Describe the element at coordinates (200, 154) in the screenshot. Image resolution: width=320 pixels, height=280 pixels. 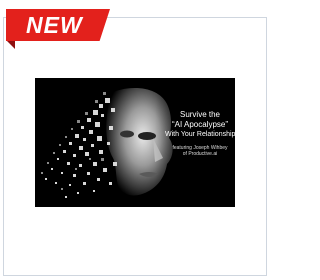
I see `thumbnail-subtitle-line-2: of Productive.ai` at that location.